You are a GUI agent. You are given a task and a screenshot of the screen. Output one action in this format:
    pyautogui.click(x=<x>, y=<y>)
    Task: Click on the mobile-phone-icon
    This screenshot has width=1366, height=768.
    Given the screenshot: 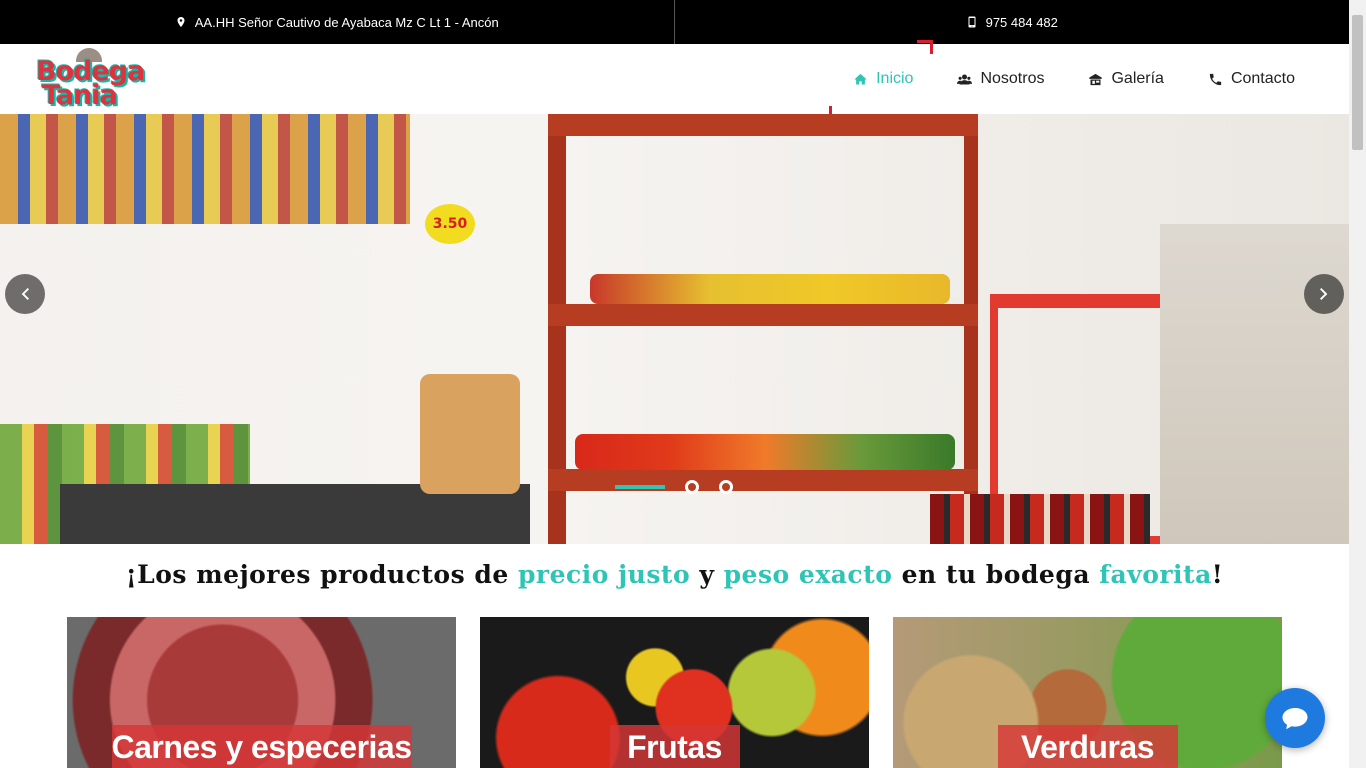 What is the action you would take?
    pyautogui.click(x=972, y=22)
    